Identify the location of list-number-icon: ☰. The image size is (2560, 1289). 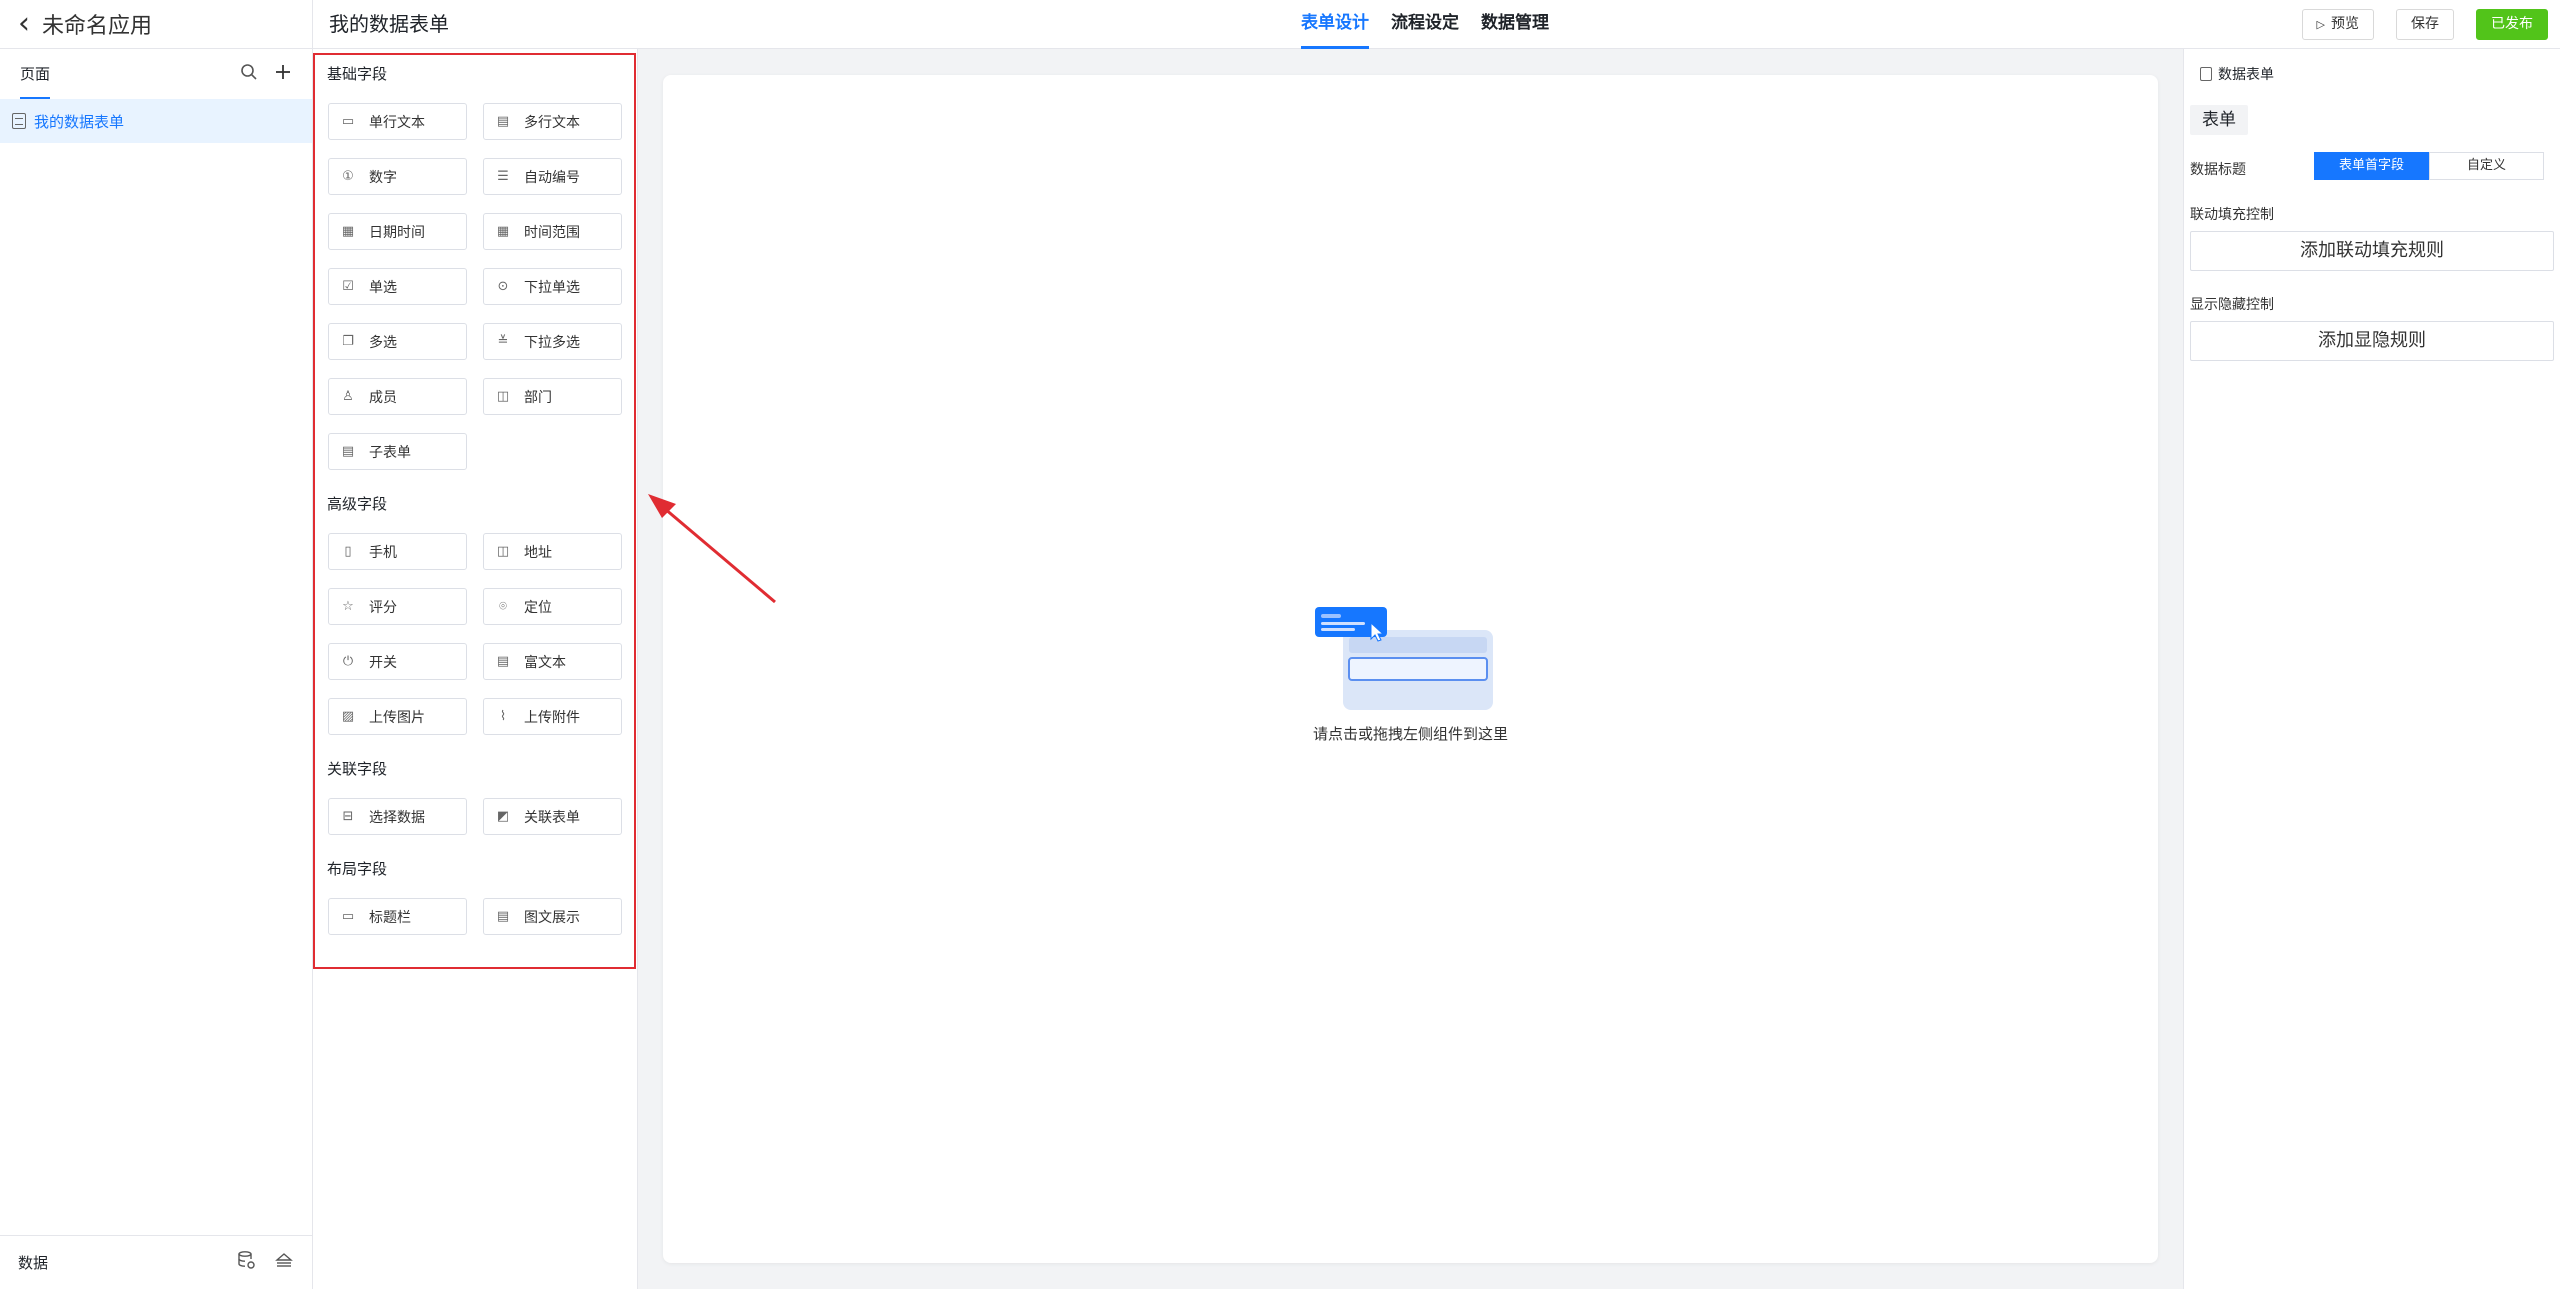
(503, 176).